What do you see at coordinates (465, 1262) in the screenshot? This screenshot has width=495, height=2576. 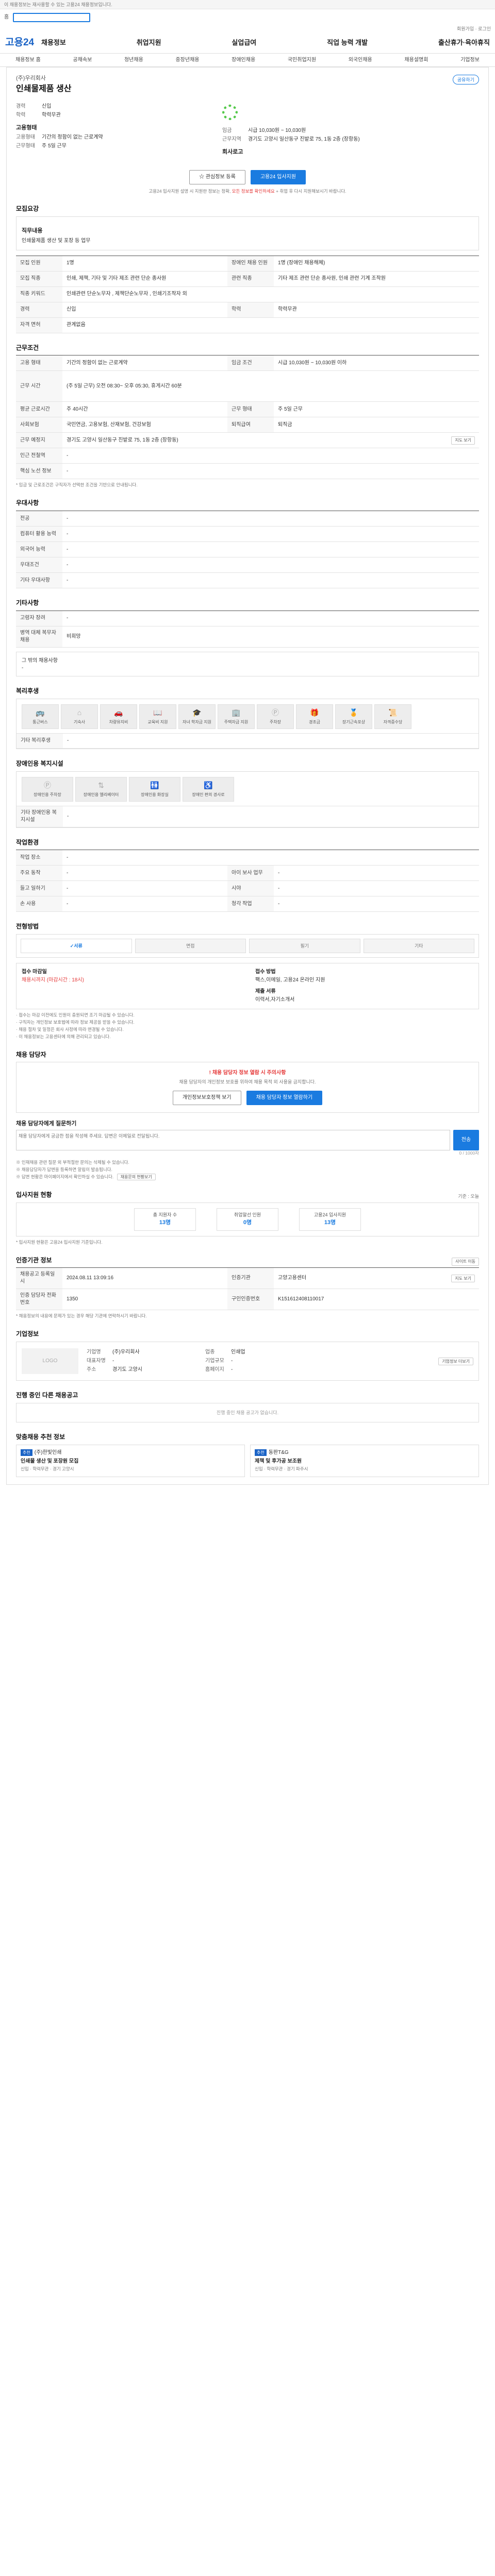 I see `site-link-button: 사이트 이동` at bounding box center [465, 1262].